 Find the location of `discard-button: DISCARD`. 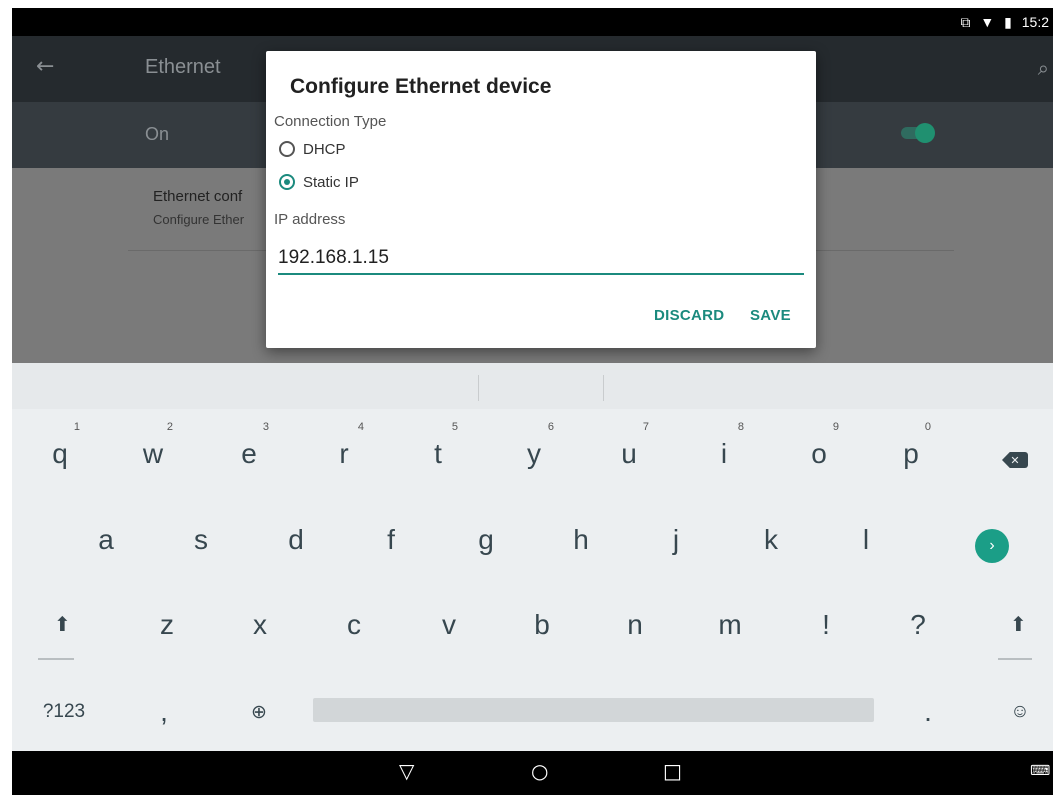

discard-button: DISCARD is located at coordinates (689, 315).